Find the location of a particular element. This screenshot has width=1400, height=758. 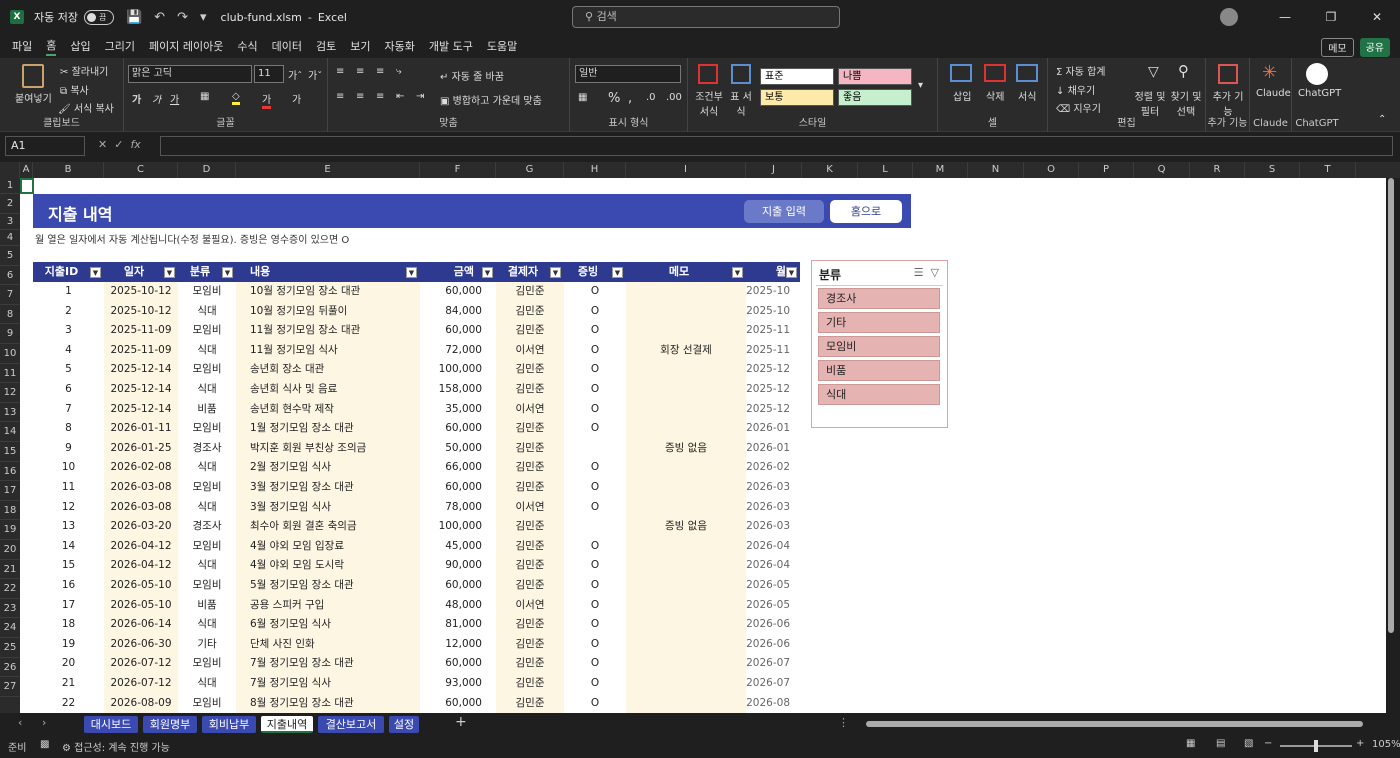

table-cell: 2026-05-10 is located at coordinates (141, 586).